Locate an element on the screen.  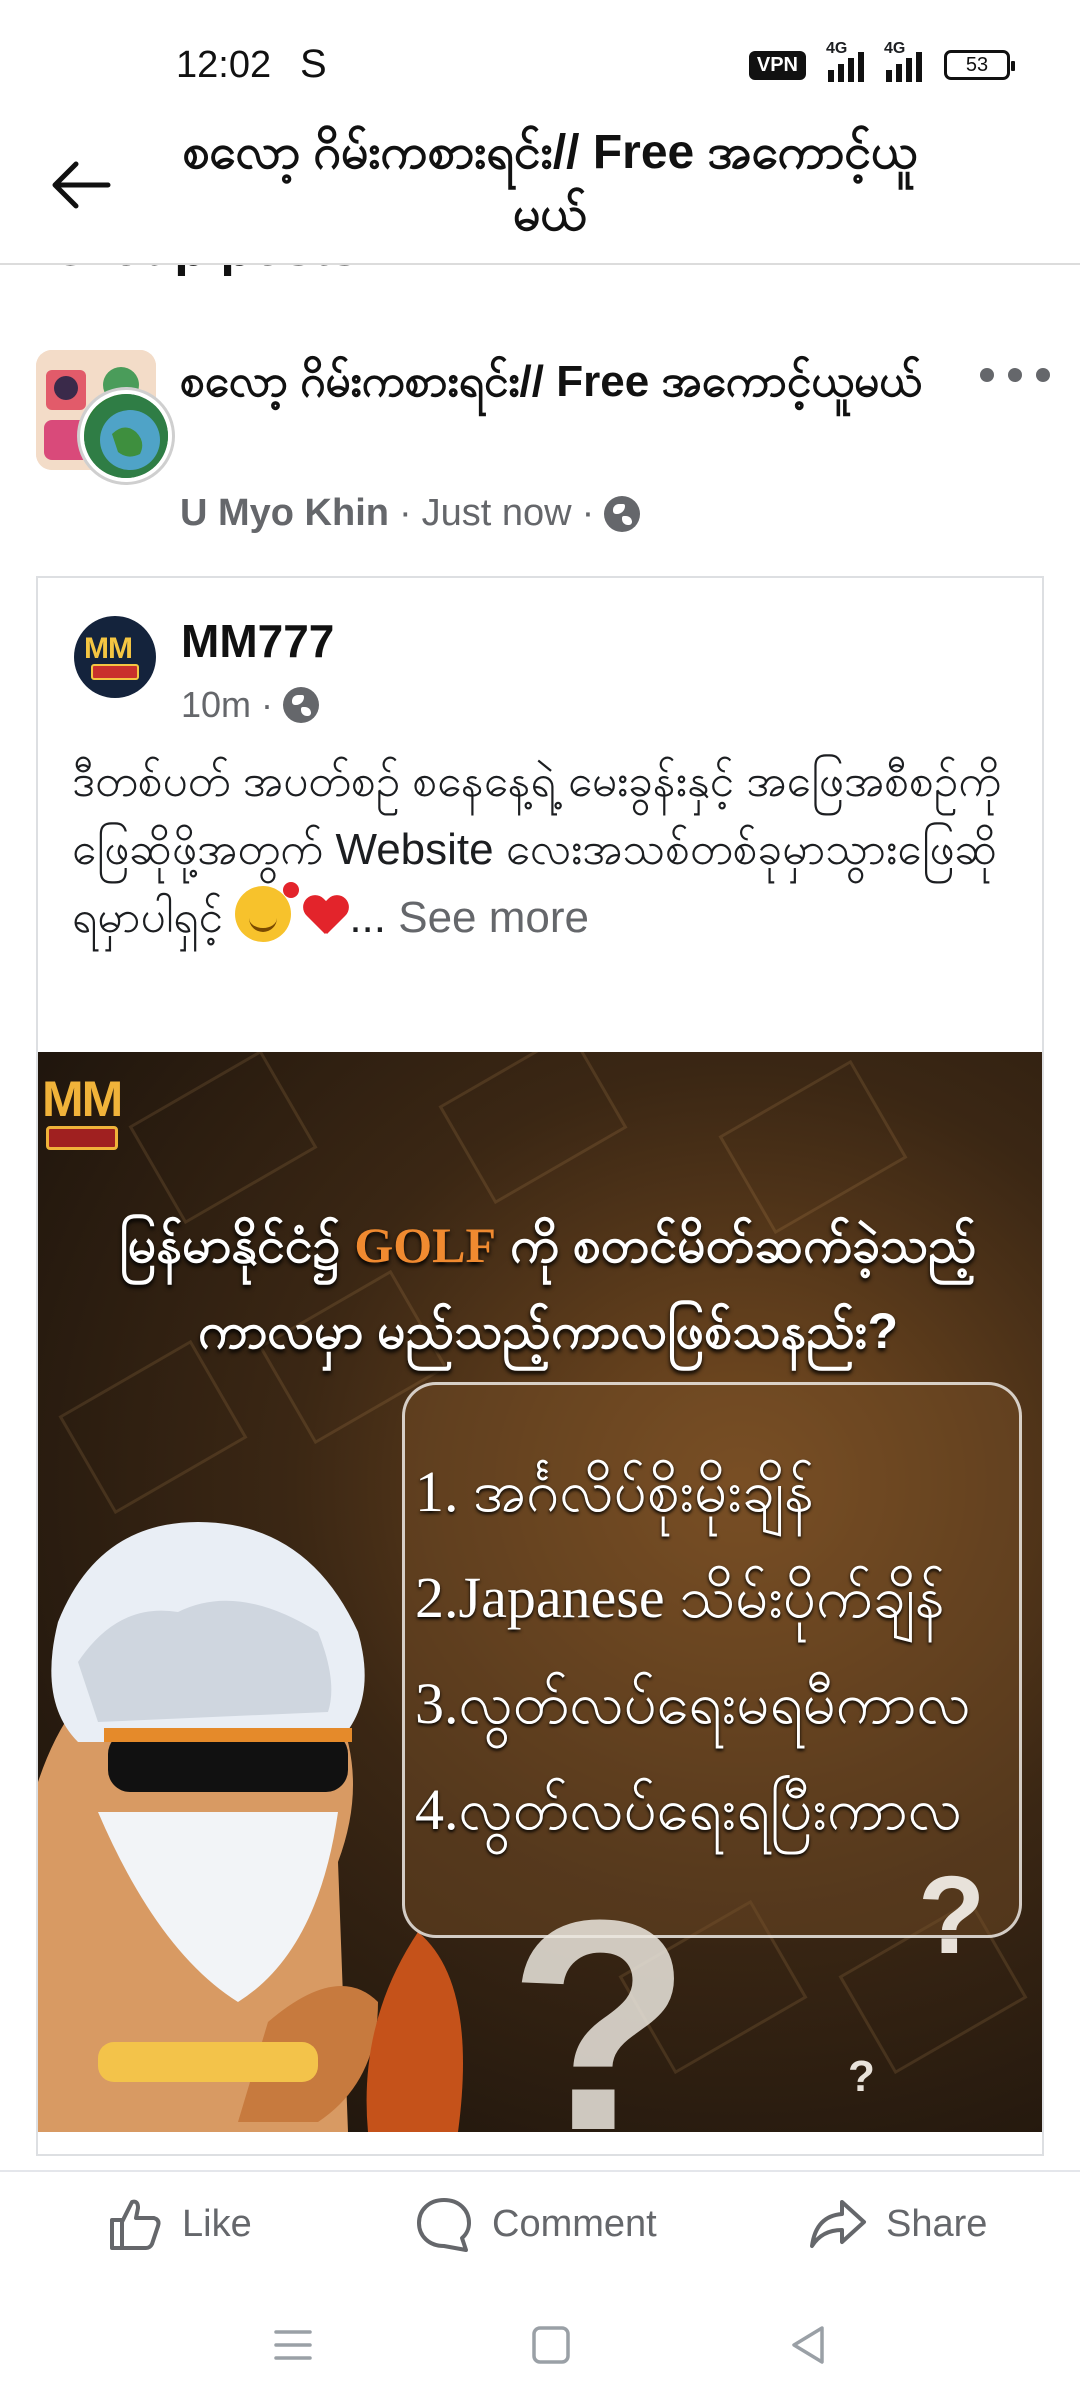
status-indicators: VPN 4G 4G 53 is located at coordinates (881, 61).